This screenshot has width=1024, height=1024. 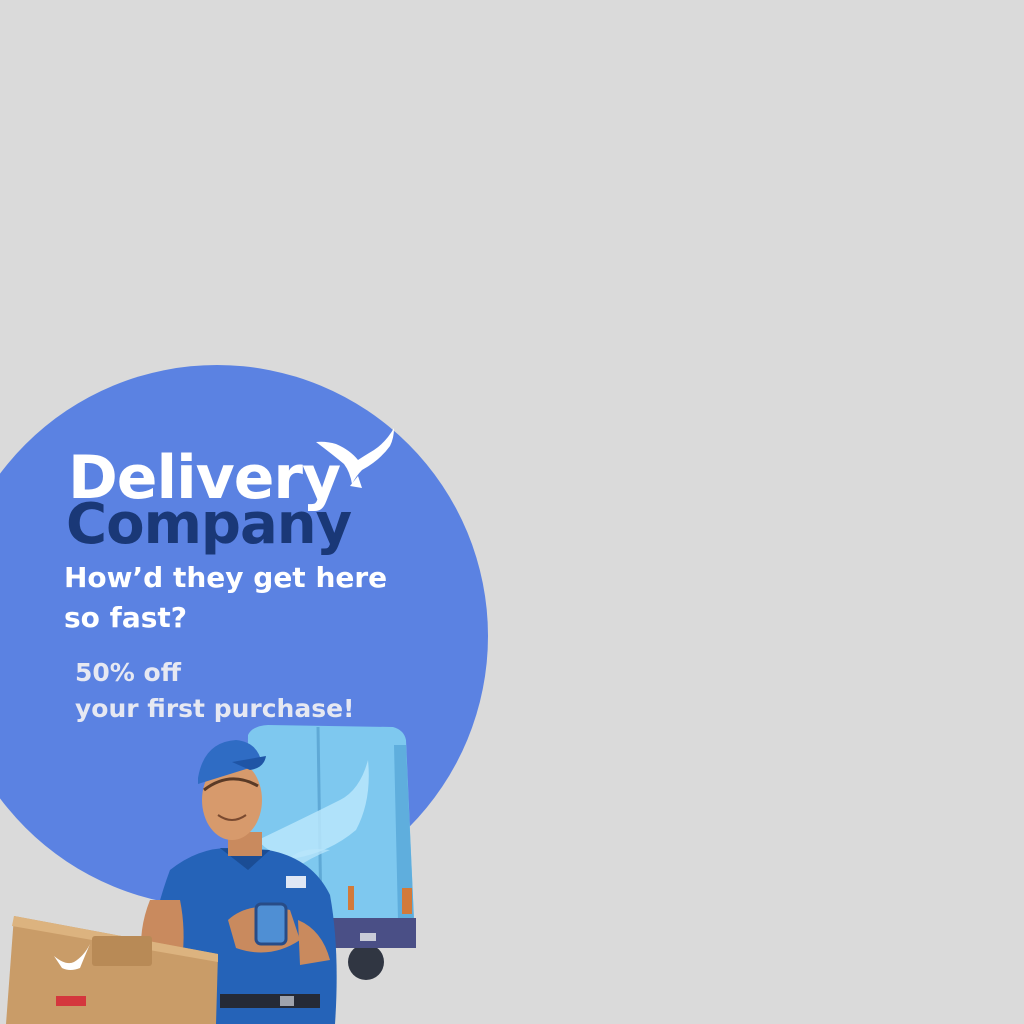 I want to click on brand-title-company: Company, so click(x=209, y=524).